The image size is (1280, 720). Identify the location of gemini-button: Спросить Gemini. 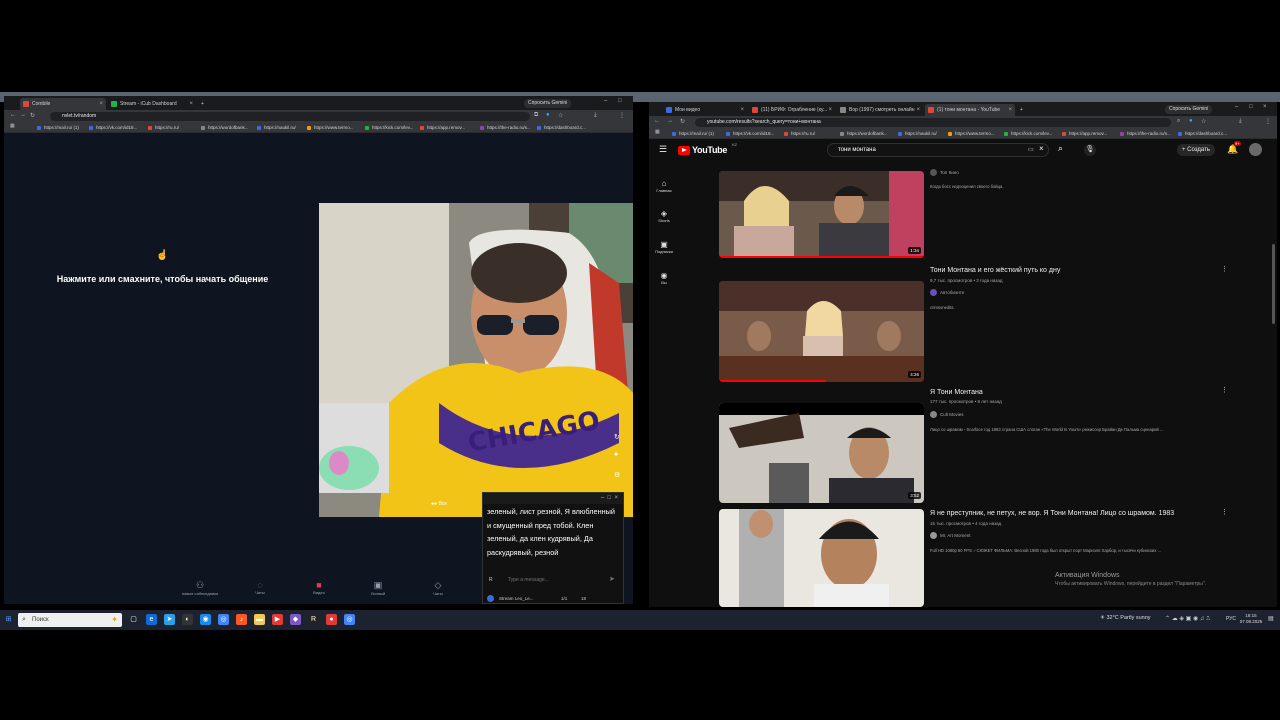
(1189, 109).